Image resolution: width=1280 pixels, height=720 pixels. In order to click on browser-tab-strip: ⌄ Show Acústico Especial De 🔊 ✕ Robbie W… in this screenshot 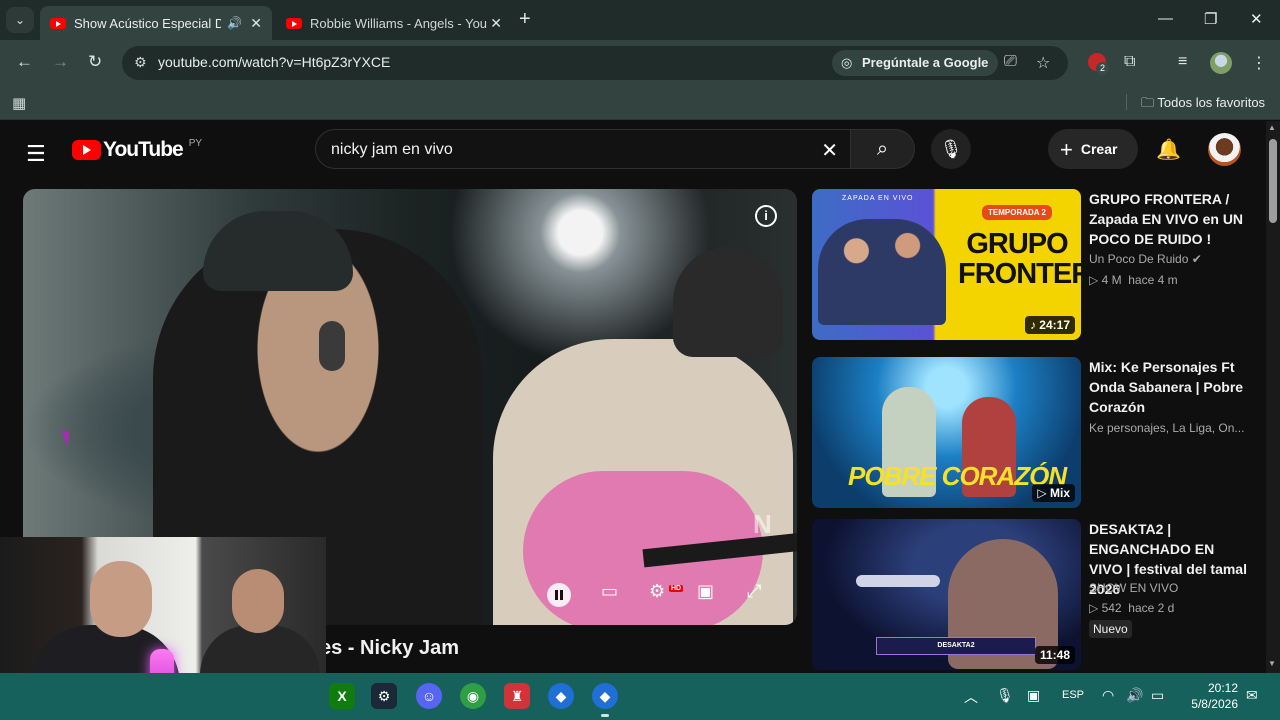, I will do `click(640, 20)`.